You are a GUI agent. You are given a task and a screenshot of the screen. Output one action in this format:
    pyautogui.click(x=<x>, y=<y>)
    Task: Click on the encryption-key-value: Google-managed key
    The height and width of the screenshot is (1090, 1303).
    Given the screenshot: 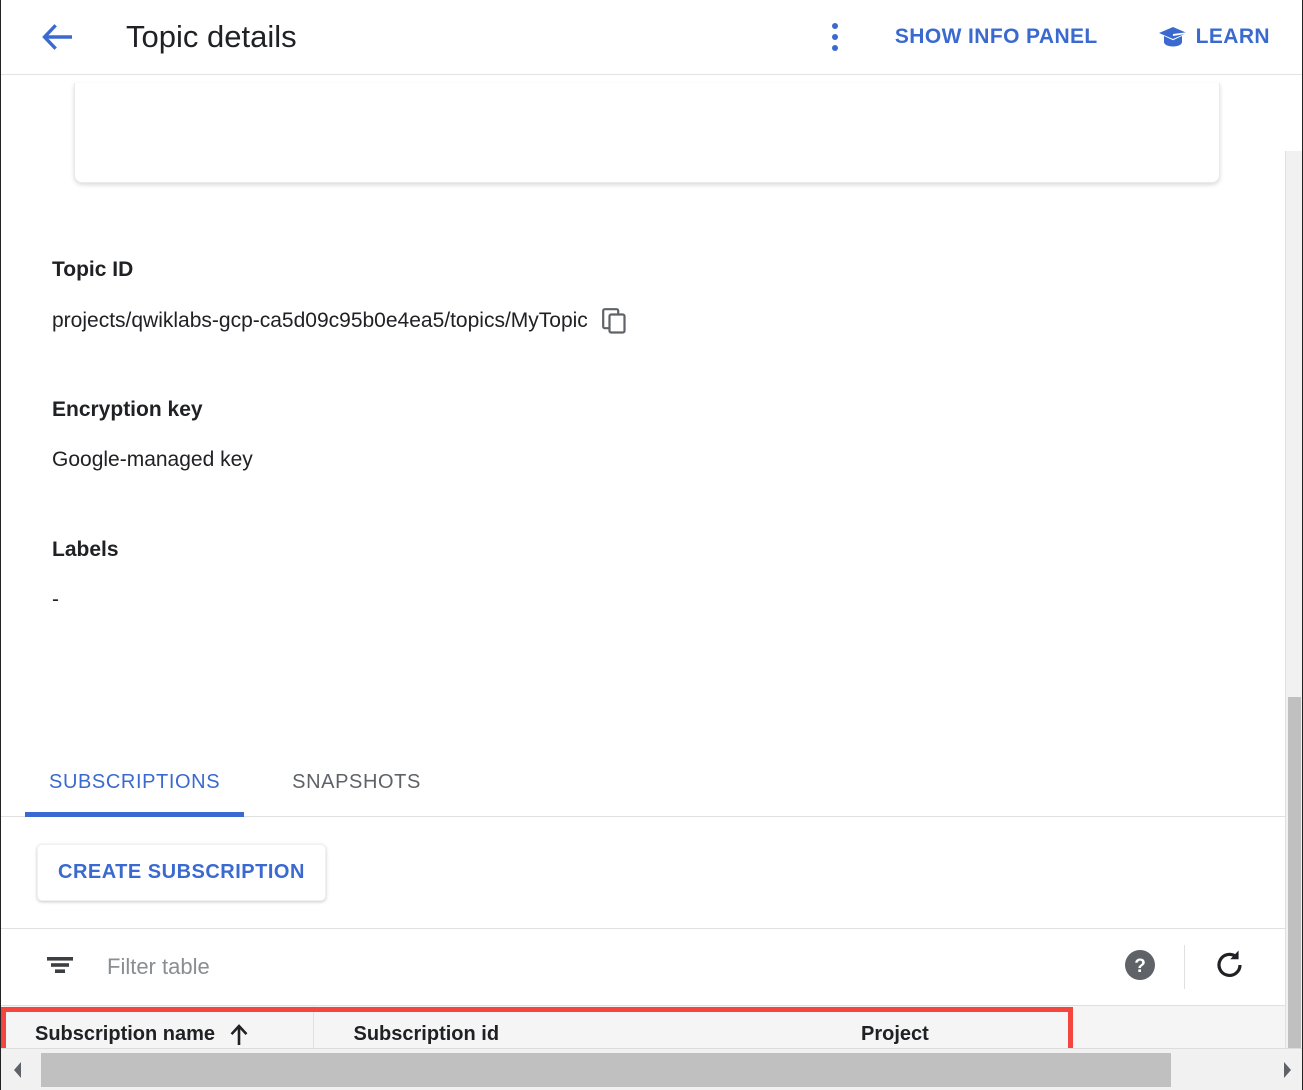 What is the action you would take?
    pyautogui.click(x=152, y=459)
    